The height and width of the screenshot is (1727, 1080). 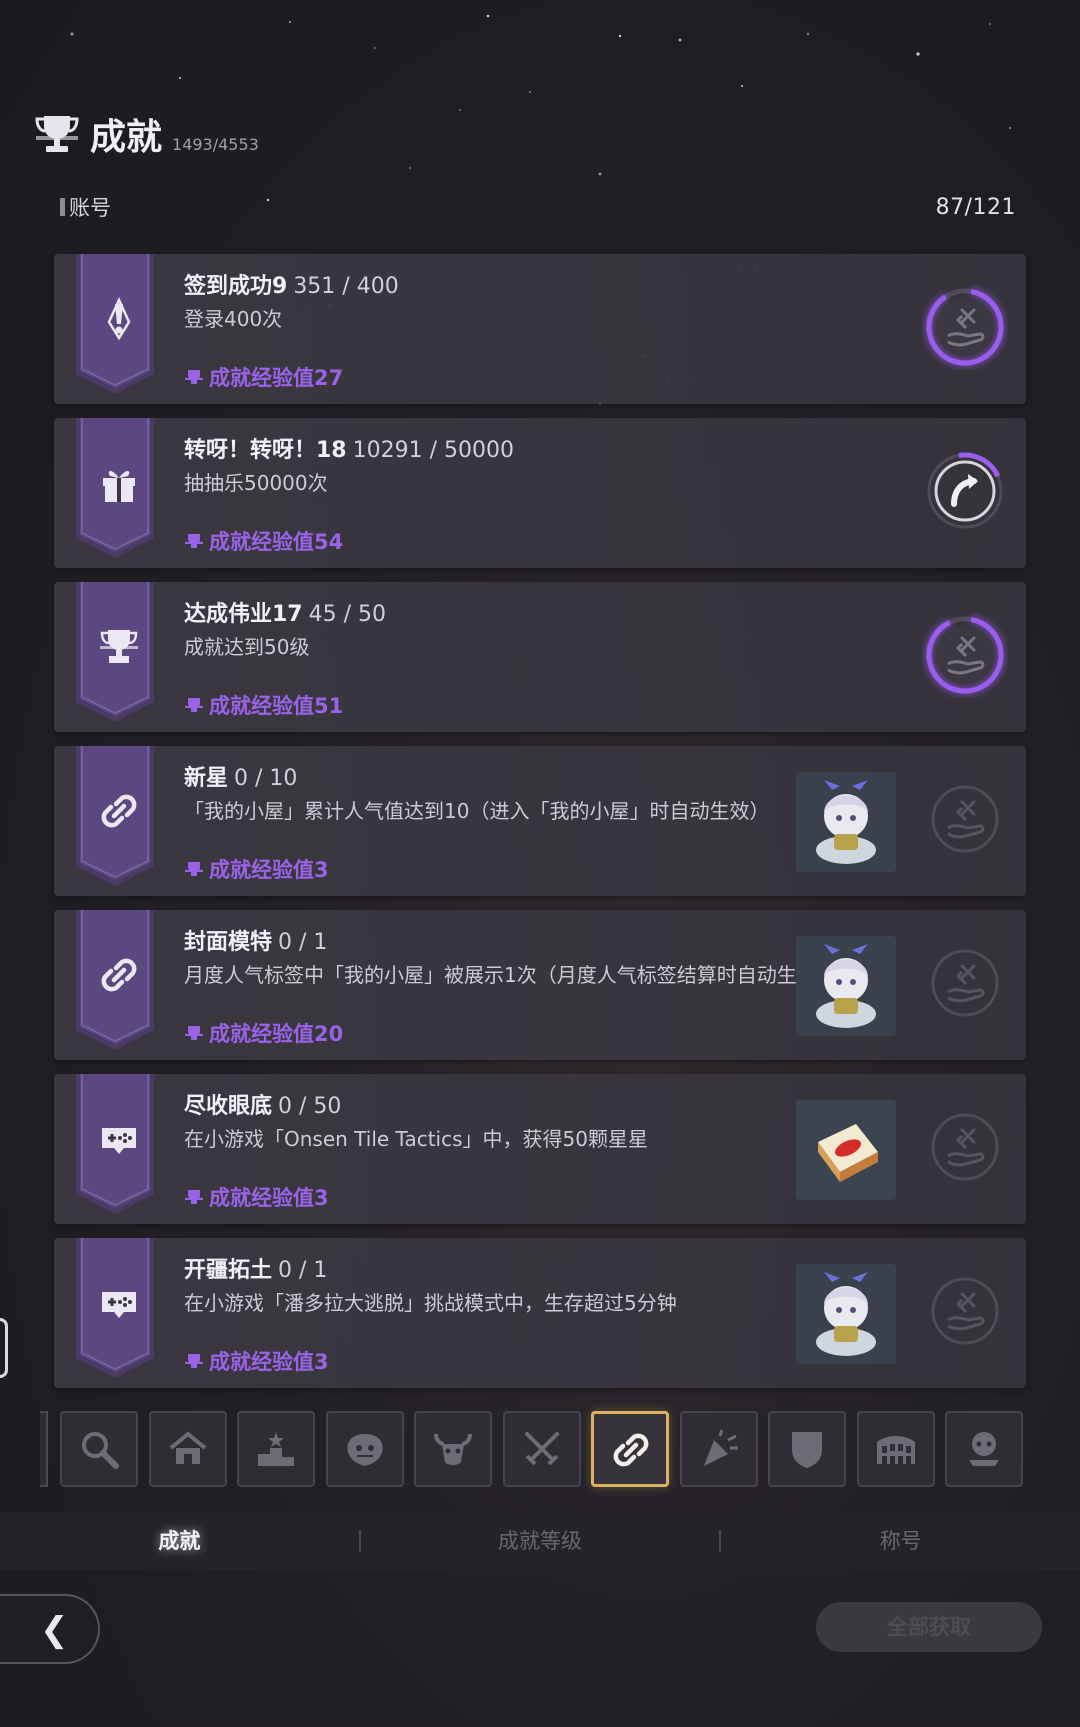 What do you see at coordinates (310, 1106) in the screenshot?
I see `achievement-progress: 0 / 50` at bounding box center [310, 1106].